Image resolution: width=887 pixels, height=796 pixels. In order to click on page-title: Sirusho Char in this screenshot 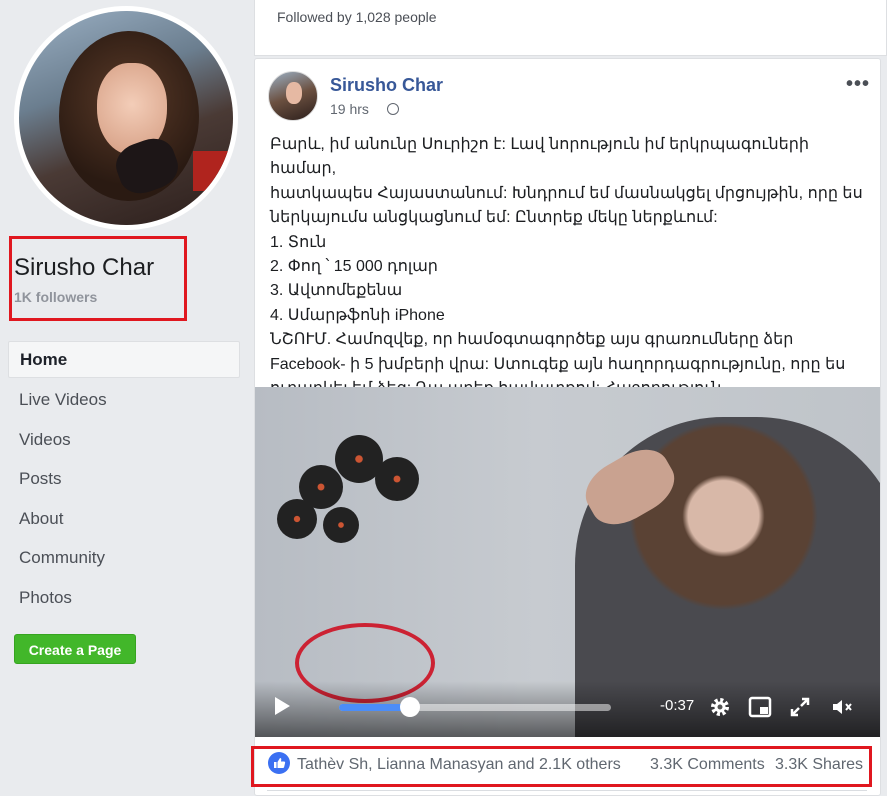, I will do `click(84, 268)`.